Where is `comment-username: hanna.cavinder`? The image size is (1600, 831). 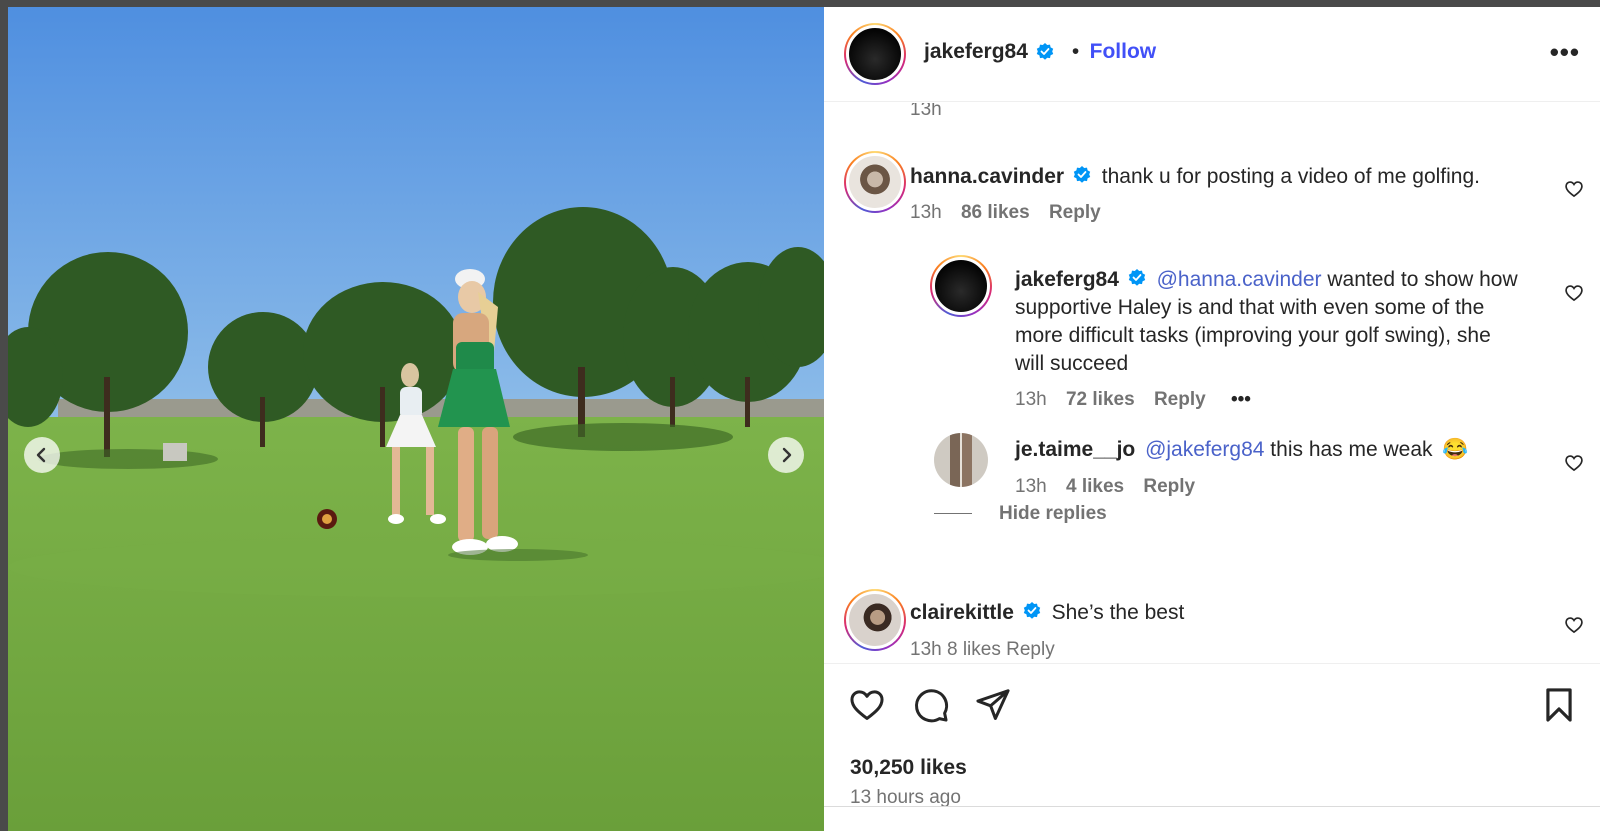
comment-username: hanna.cavinder is located at coordinates (987, 176).